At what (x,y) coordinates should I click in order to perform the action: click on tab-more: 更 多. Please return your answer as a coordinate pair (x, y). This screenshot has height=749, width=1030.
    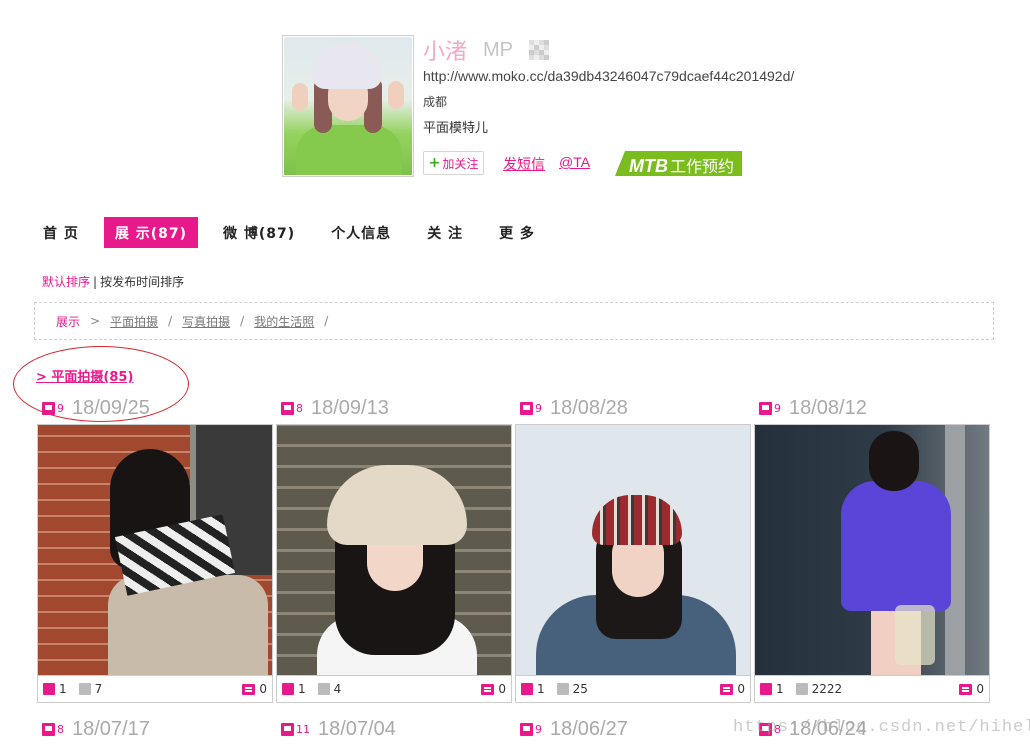
    Looking at the image, I should click on (517, 232).